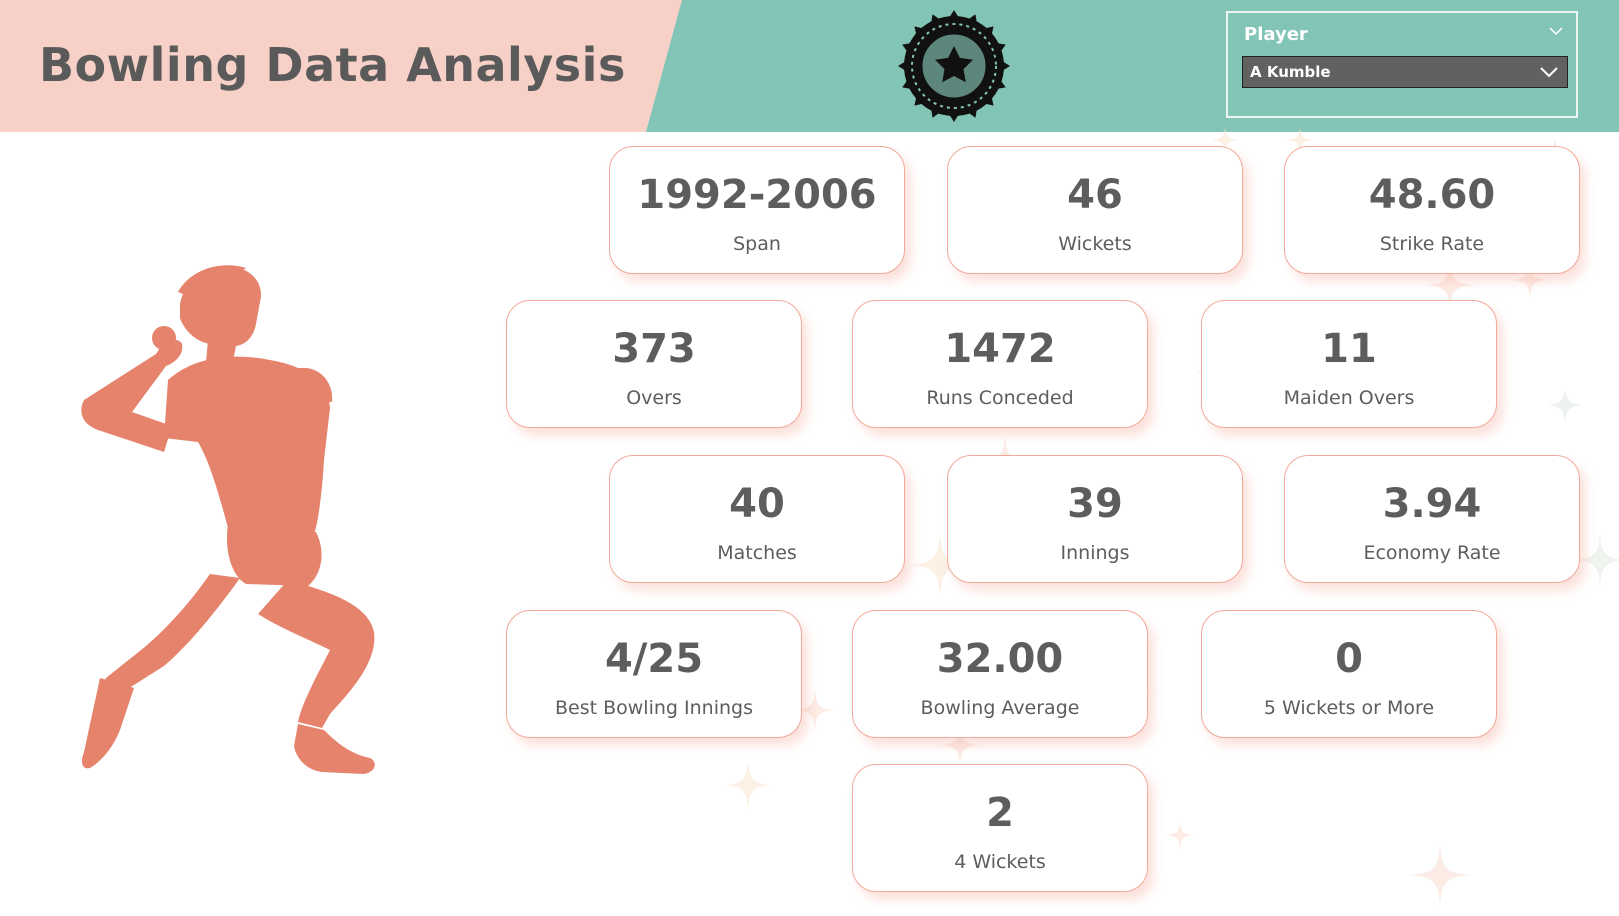 The height and width of the screenshot is (916, 1619). I want to click on kpi-label: Innings, so click(1095, 553).